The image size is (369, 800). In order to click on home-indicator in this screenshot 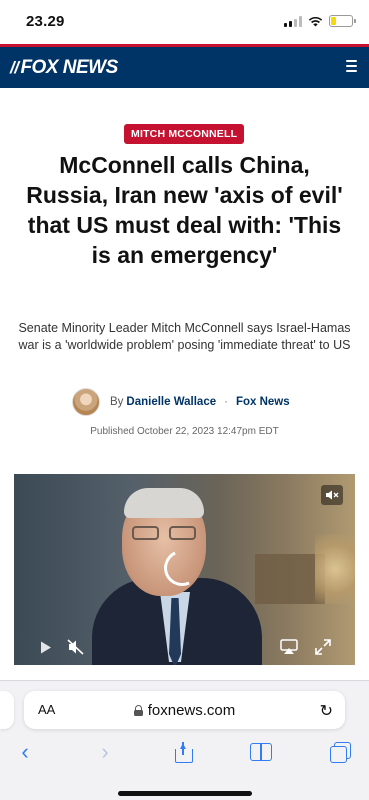, I will do `click(185, 793)`.